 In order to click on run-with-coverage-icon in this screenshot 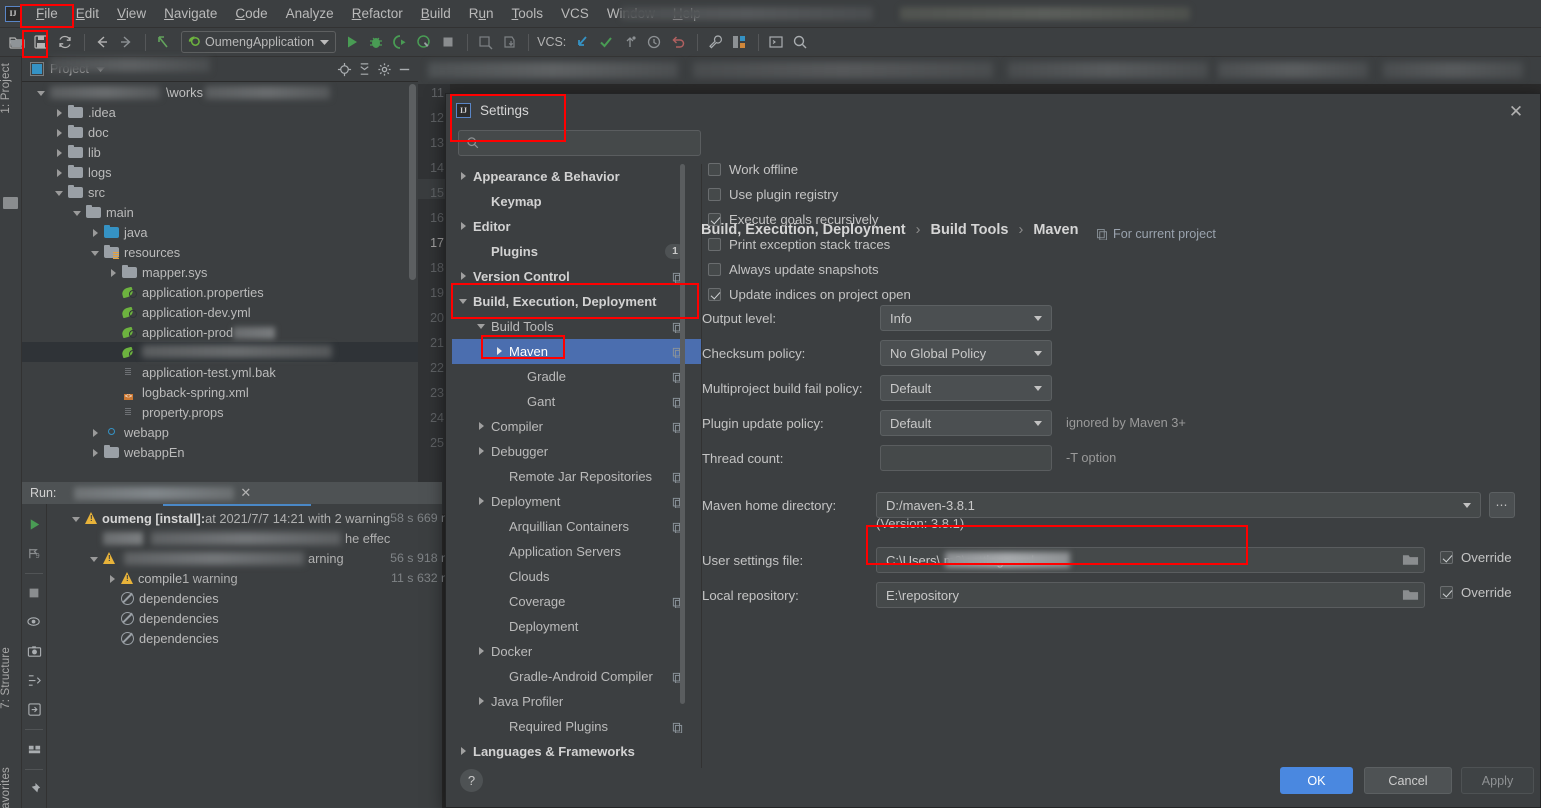, I will do `click(400, 42)`.